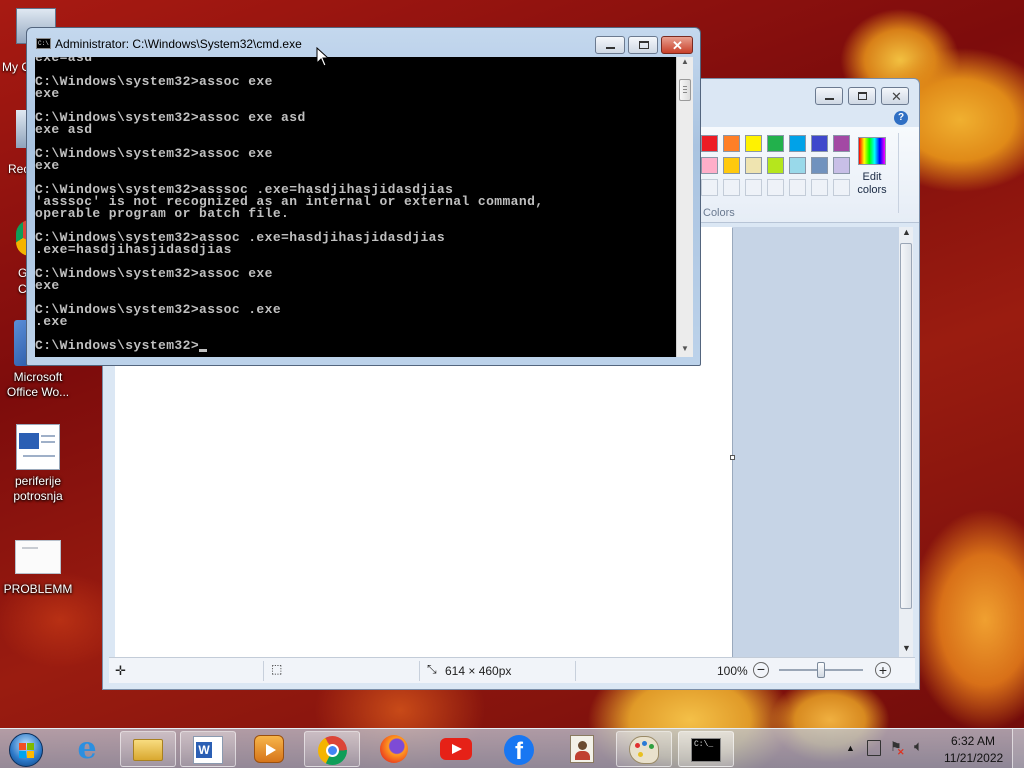  What do you see at coordinates (973, 741) in the screenshot?
I see `clock-time: 6:32 AM` at bounding box center [973, 741].